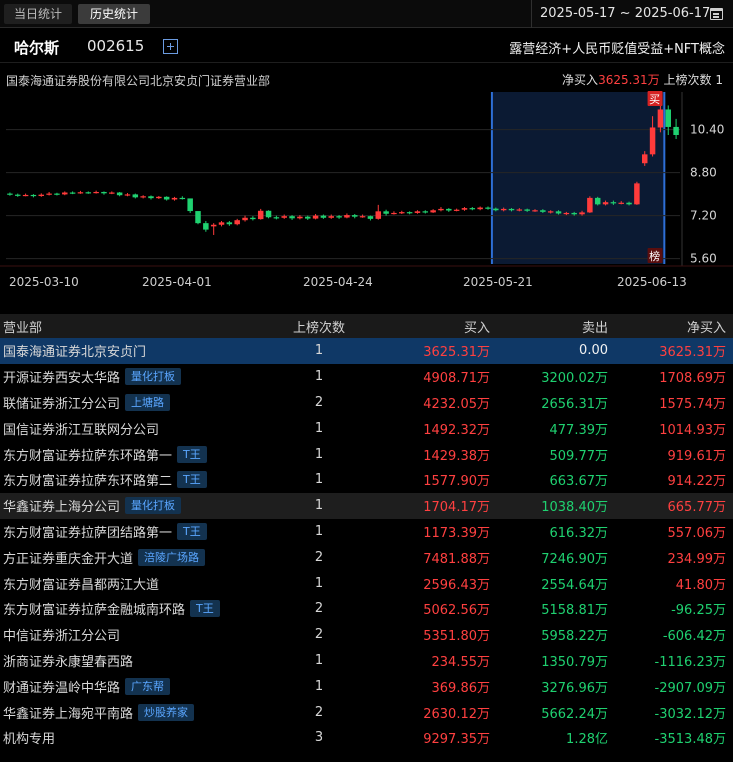 The height and width of the screenshot is (762, 733). What do you see at coordinates (593, 351) in the screenshot?
I see `sell-cell: 0.00` at bounding box center [593, 351].